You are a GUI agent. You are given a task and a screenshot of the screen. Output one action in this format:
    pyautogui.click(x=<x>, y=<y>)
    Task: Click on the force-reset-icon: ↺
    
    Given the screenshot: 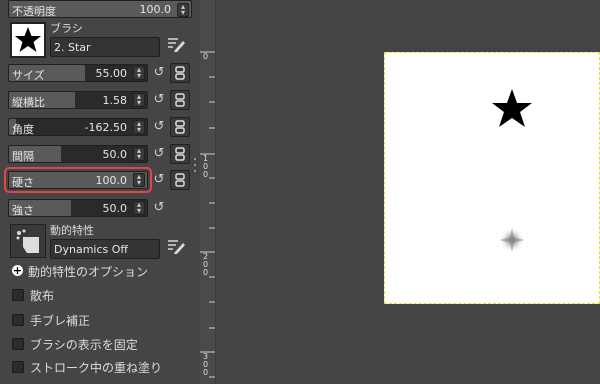 What is the action you would take?
    pyautogui.click(x=159, y=208)
    